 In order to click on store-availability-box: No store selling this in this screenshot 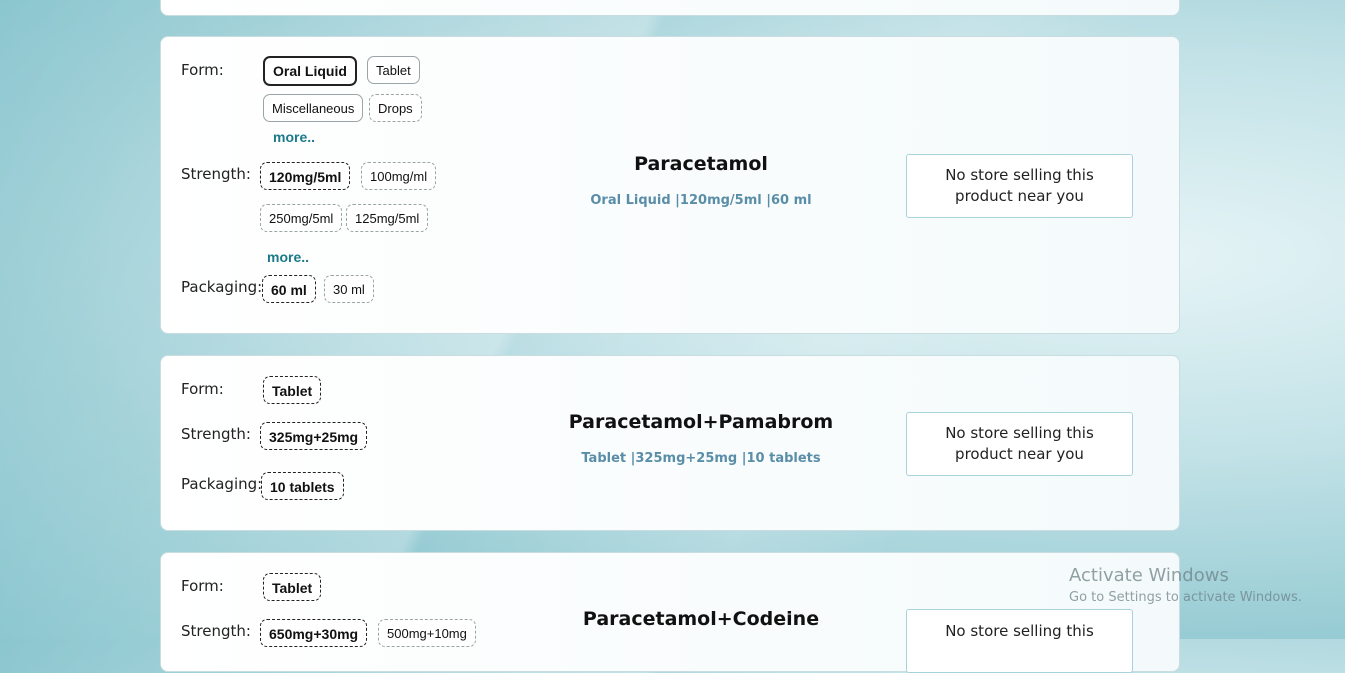, I will do `click(1019, 641)`.